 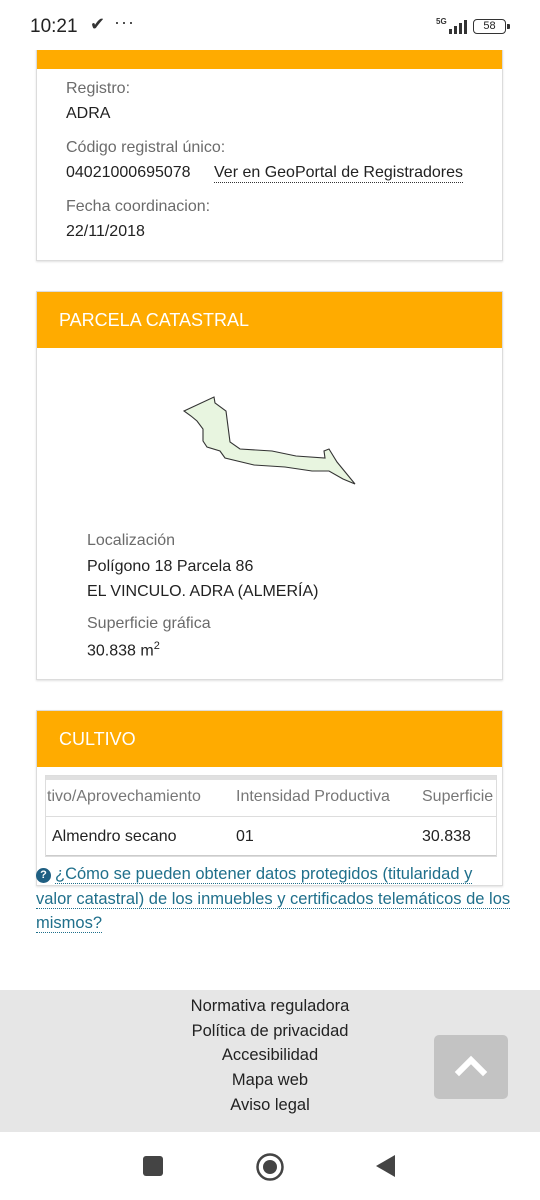 What do you see at coordinates (386, 1166) in the screenshot?
I see `back-icon` at bounding box center [386, 1166].